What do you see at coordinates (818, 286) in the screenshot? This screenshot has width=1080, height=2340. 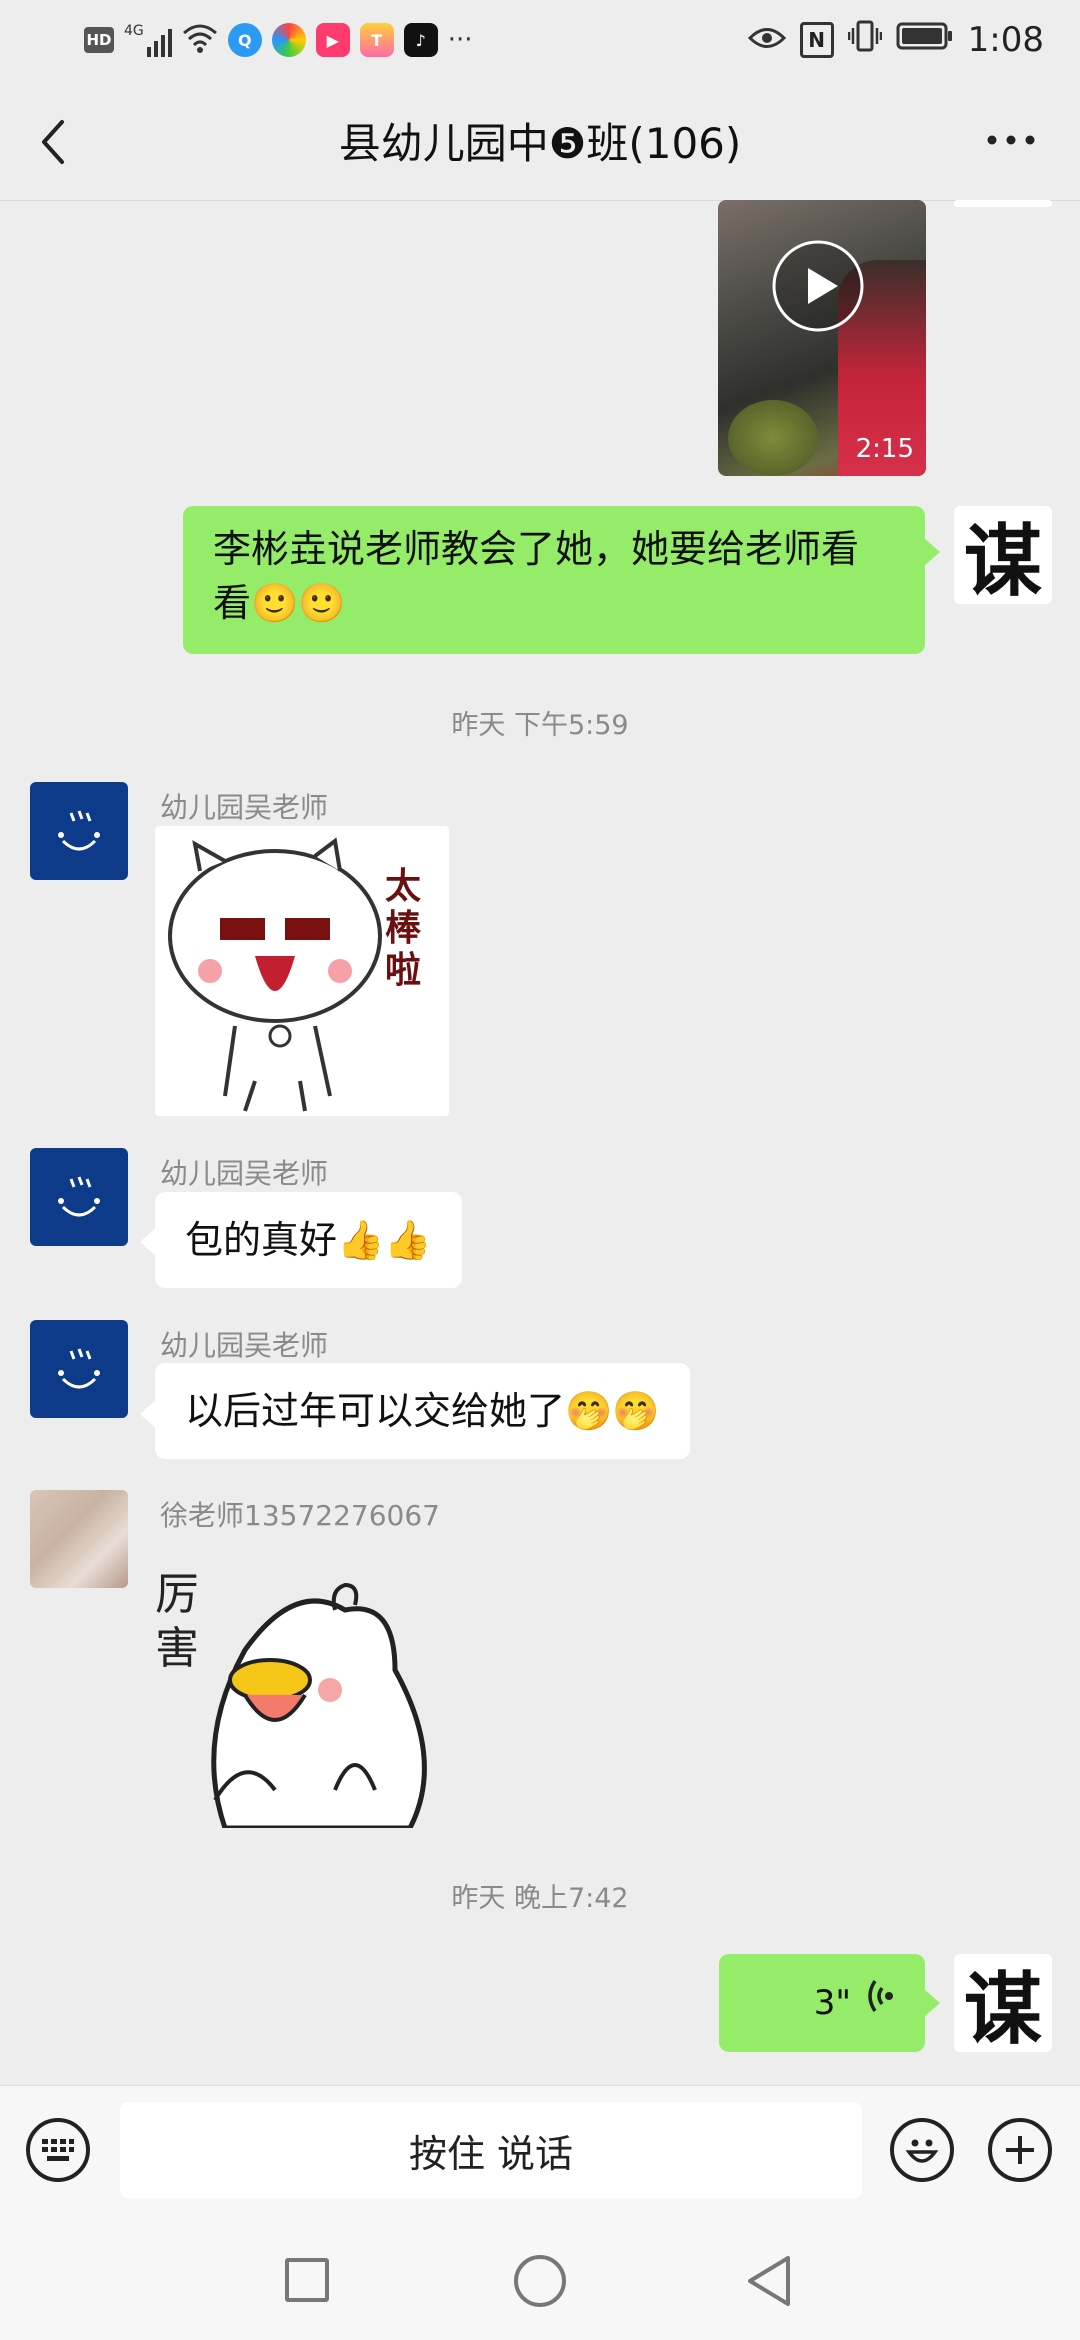 I see `play-icon` at bounding box center [818, 286].